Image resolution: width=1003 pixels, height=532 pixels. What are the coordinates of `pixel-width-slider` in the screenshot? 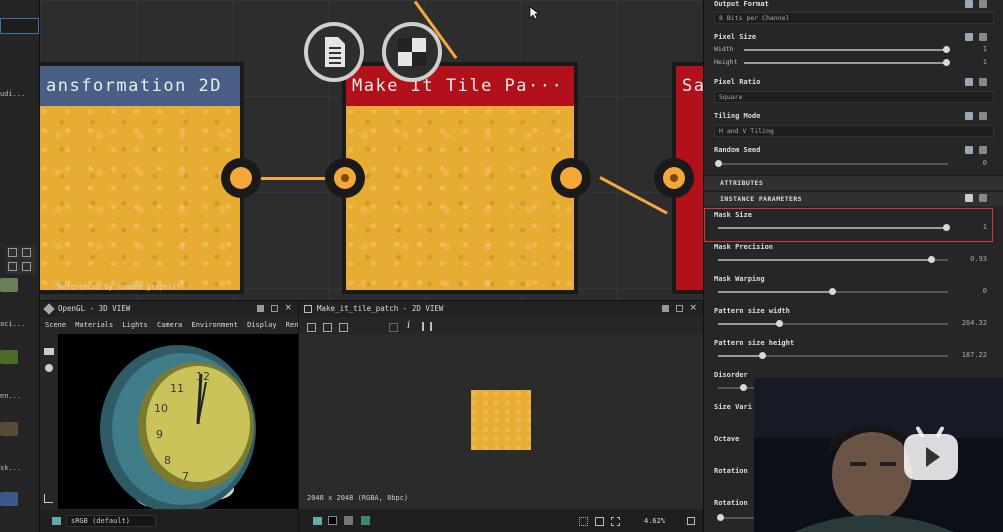 It's located at (847, 49).